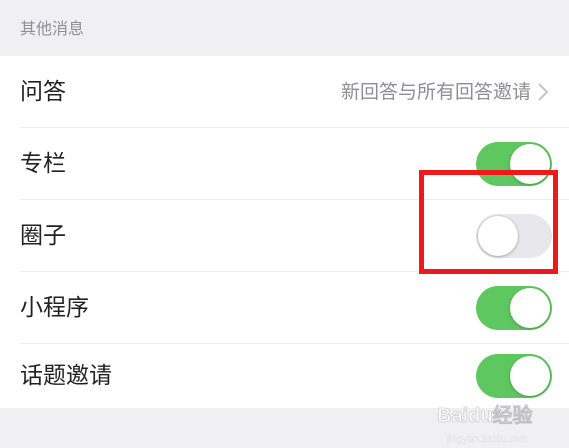 This screenshot has width=569, height=448. I want to click on section-header-other-messages: 其他消息, so click(284, 28).